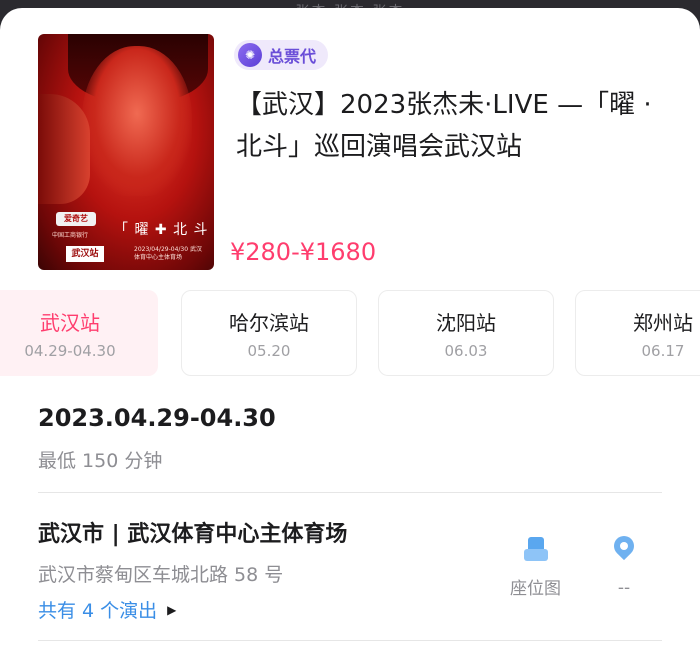 This screenshot has width=700, height=646. What do you see at coordinates (70, 235) in the screenshot?
I see `poster-tagline: 中国工商银行` at bounding box center [70, 235].